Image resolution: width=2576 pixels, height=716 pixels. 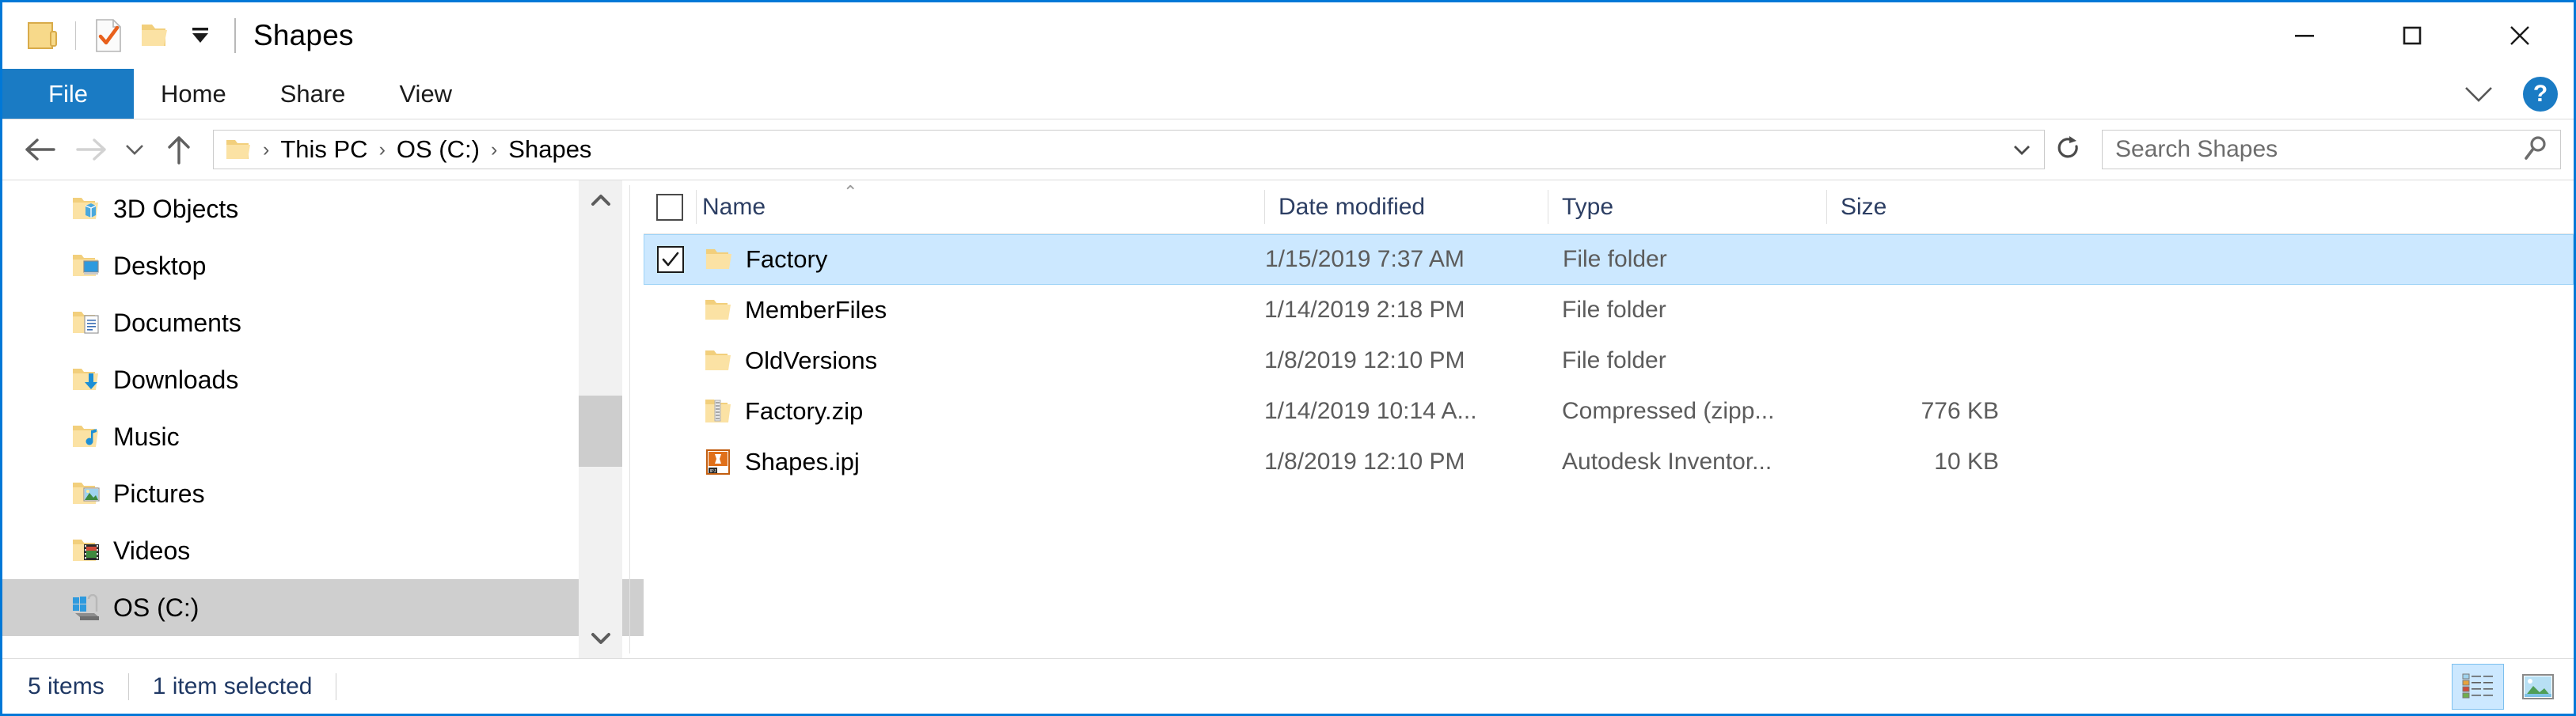 What do you see at coordinates (323, 322) in the screenshot?
I see `nav-item-documents: Documents` at bounding box center [323, 322].